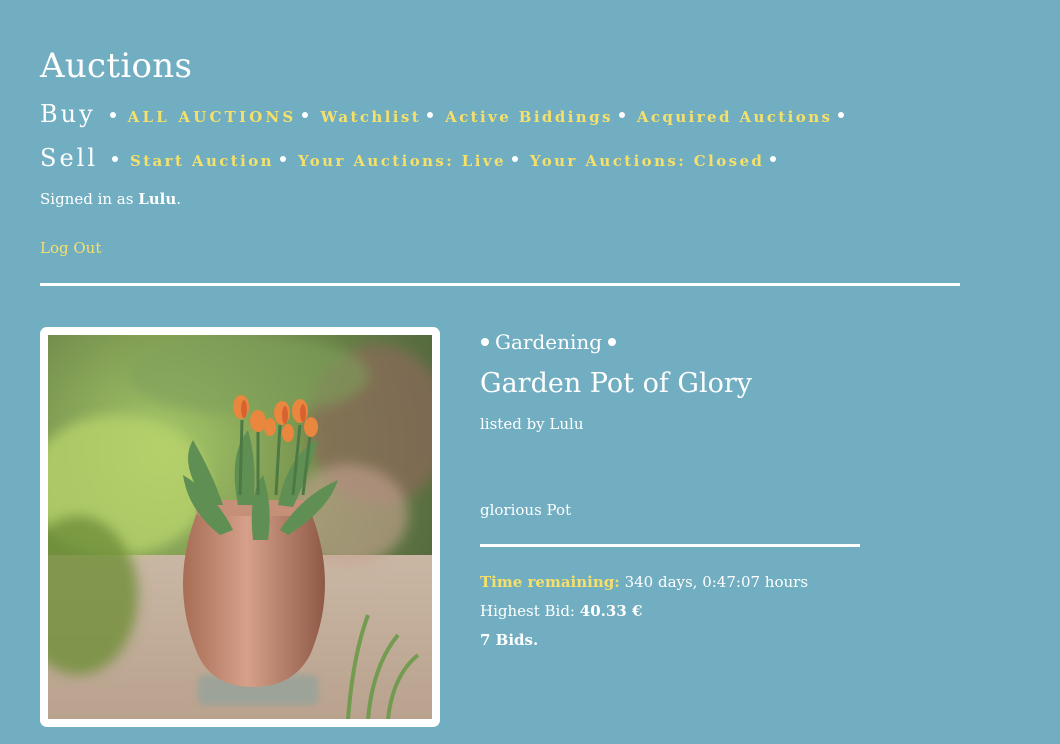  Describe the element at coordinates (157, 199) in the screenshot. I see `signed-in-username: Lulu` at that location.